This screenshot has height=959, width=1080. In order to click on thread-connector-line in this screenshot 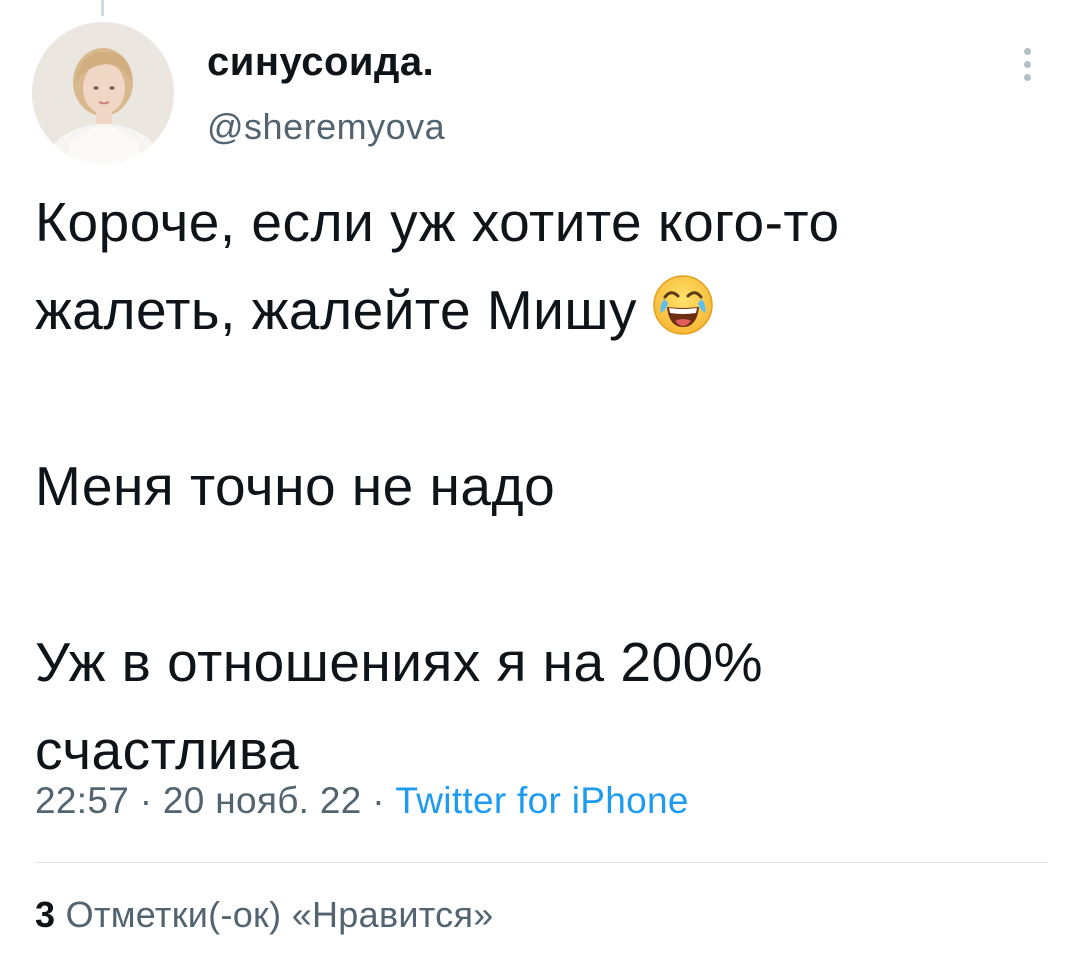, I will do `click(102, 8)`.